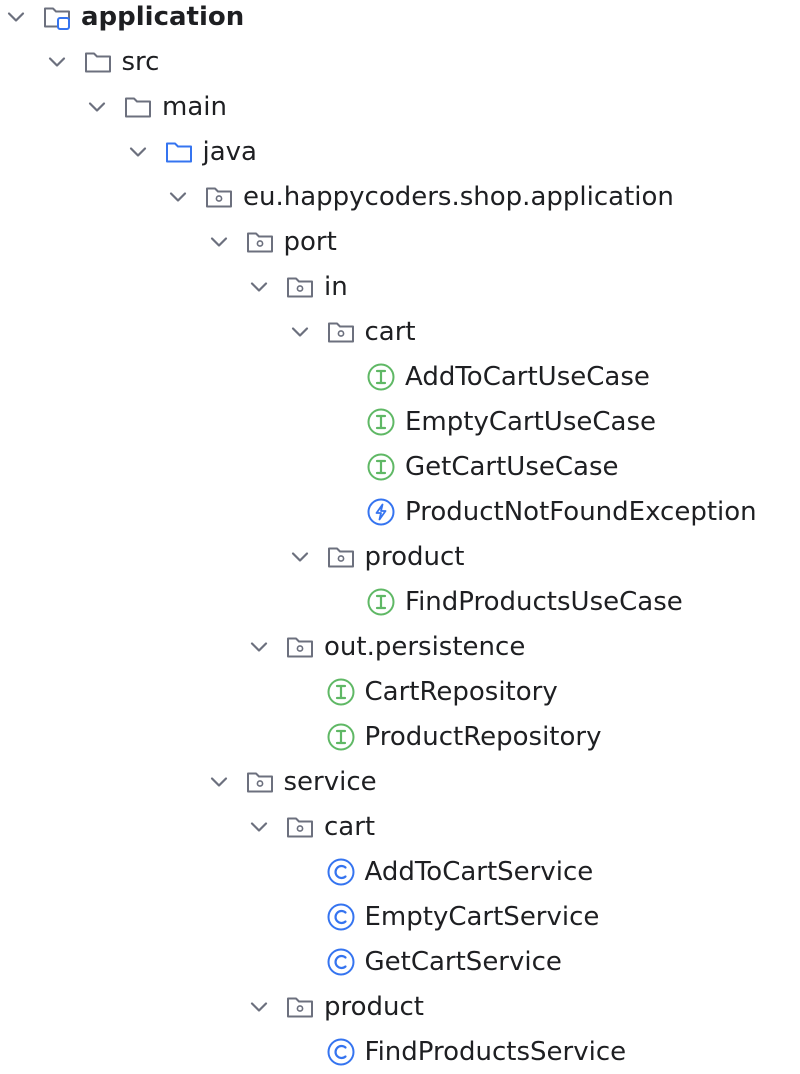 The image size is (800, 1074). What do you see at coordinates (581, 511) in the screenshot?
I see `tree-node-label: ProductNotFoundException` at bounding box center [581, 511].